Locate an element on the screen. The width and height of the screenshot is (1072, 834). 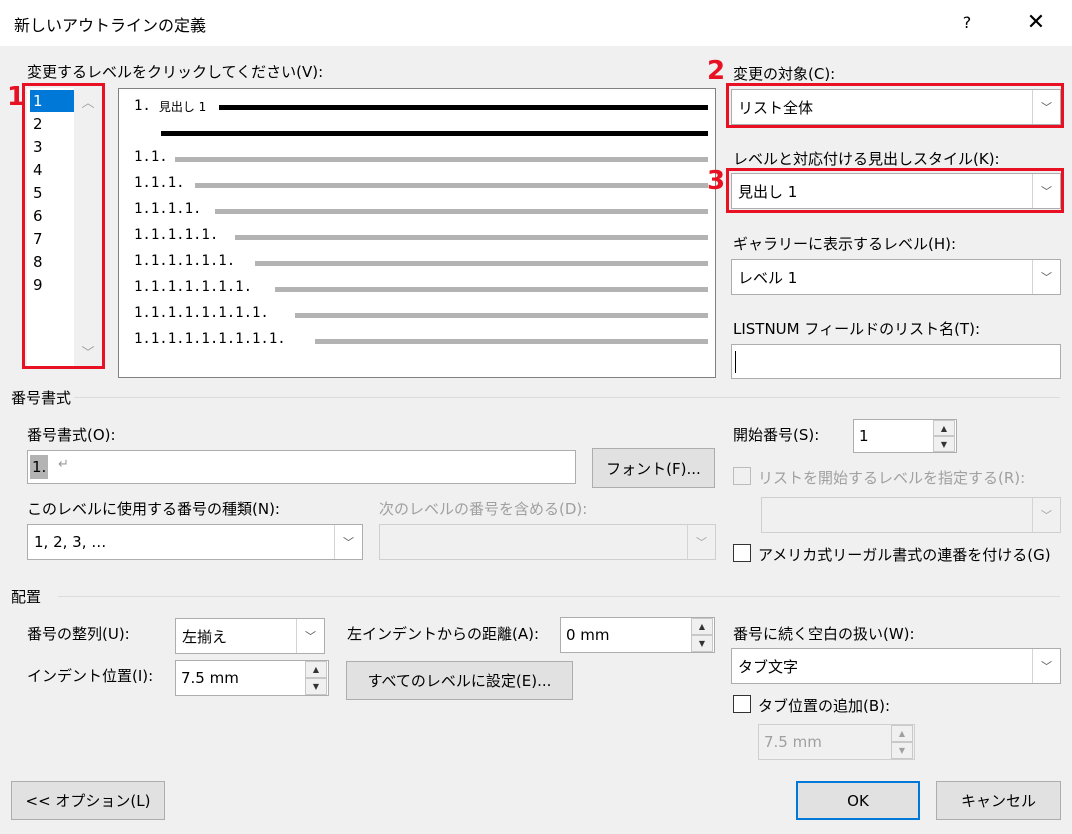
aligned-at-value: 0 mm is located at coordinates (588, 635).